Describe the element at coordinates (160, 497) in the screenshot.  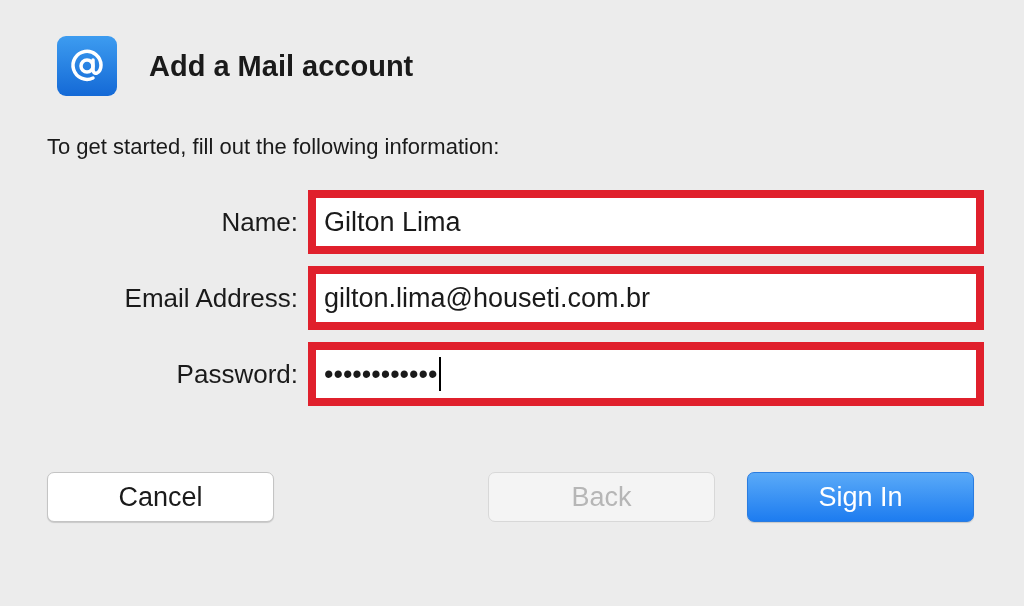
I see `dialog-button: Cancel` at that location.